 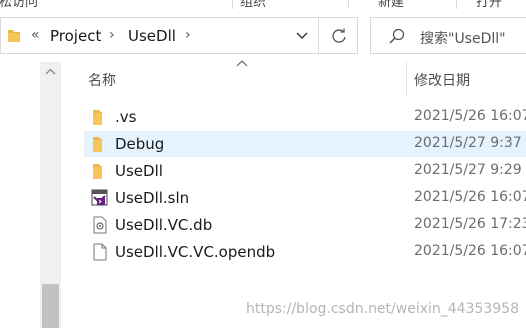 I want to click on column-header-date-modified: 修改日期, so click(x=442, y=80).